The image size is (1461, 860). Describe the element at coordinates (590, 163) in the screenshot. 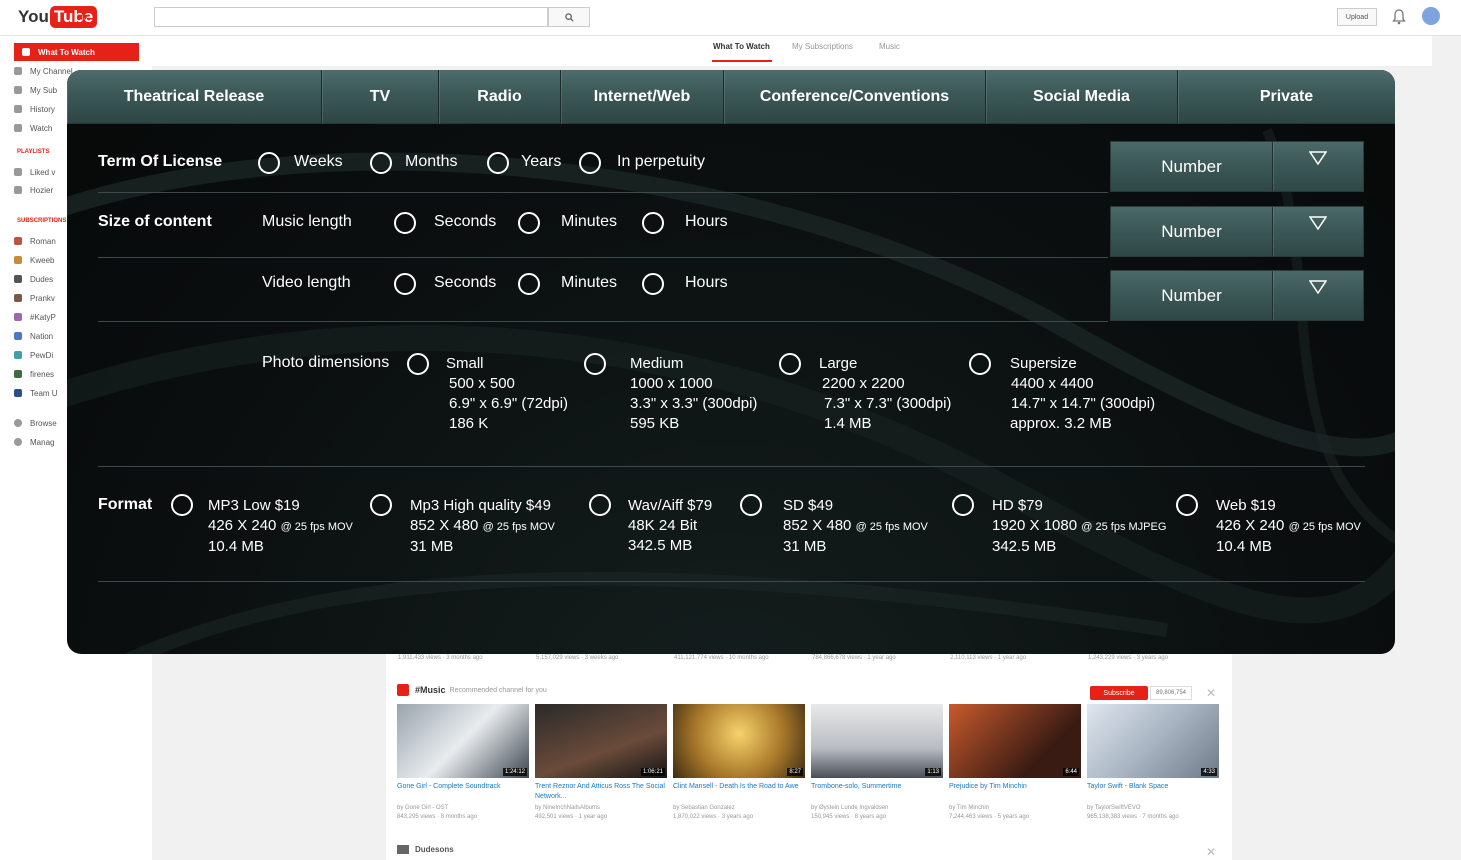

I see `term-perpetuity-radio` at that location.